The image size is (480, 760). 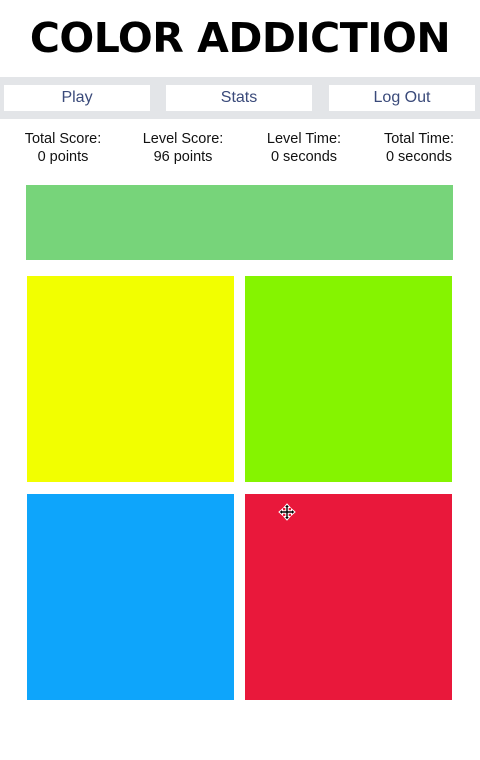 I want to click on nav-bar: Play Stats Log Out, so click(x=240, y=98).